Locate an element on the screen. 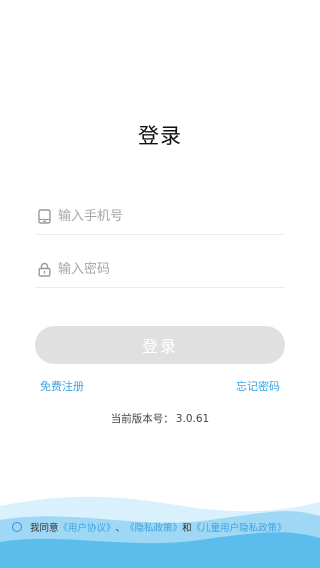 Image resolution: width=320 pixels, height=568 pixels. phone-input is located at coordinates (171, 216).